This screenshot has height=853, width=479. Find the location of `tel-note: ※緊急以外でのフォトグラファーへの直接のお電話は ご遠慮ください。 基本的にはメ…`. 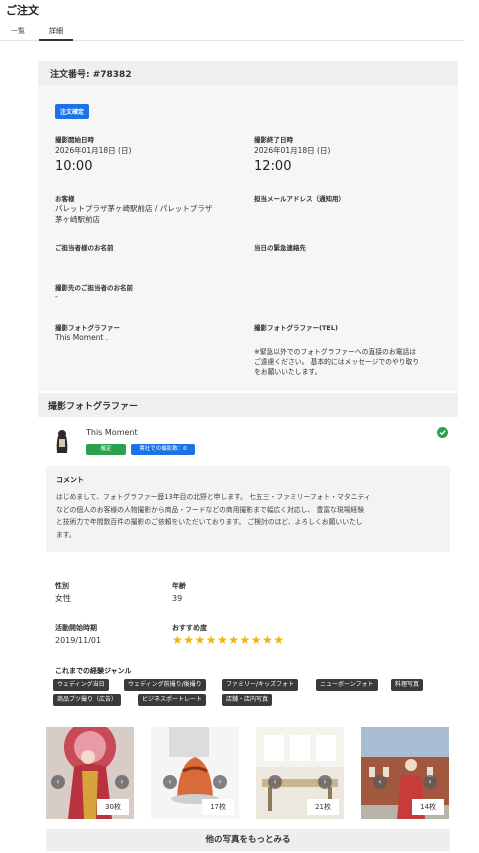

tel-note: ※緊急以外でのフォトグラファーへの直接のお電話は ご遠慮ください。 基本的にはメ… is located at coordinates (351, 362).